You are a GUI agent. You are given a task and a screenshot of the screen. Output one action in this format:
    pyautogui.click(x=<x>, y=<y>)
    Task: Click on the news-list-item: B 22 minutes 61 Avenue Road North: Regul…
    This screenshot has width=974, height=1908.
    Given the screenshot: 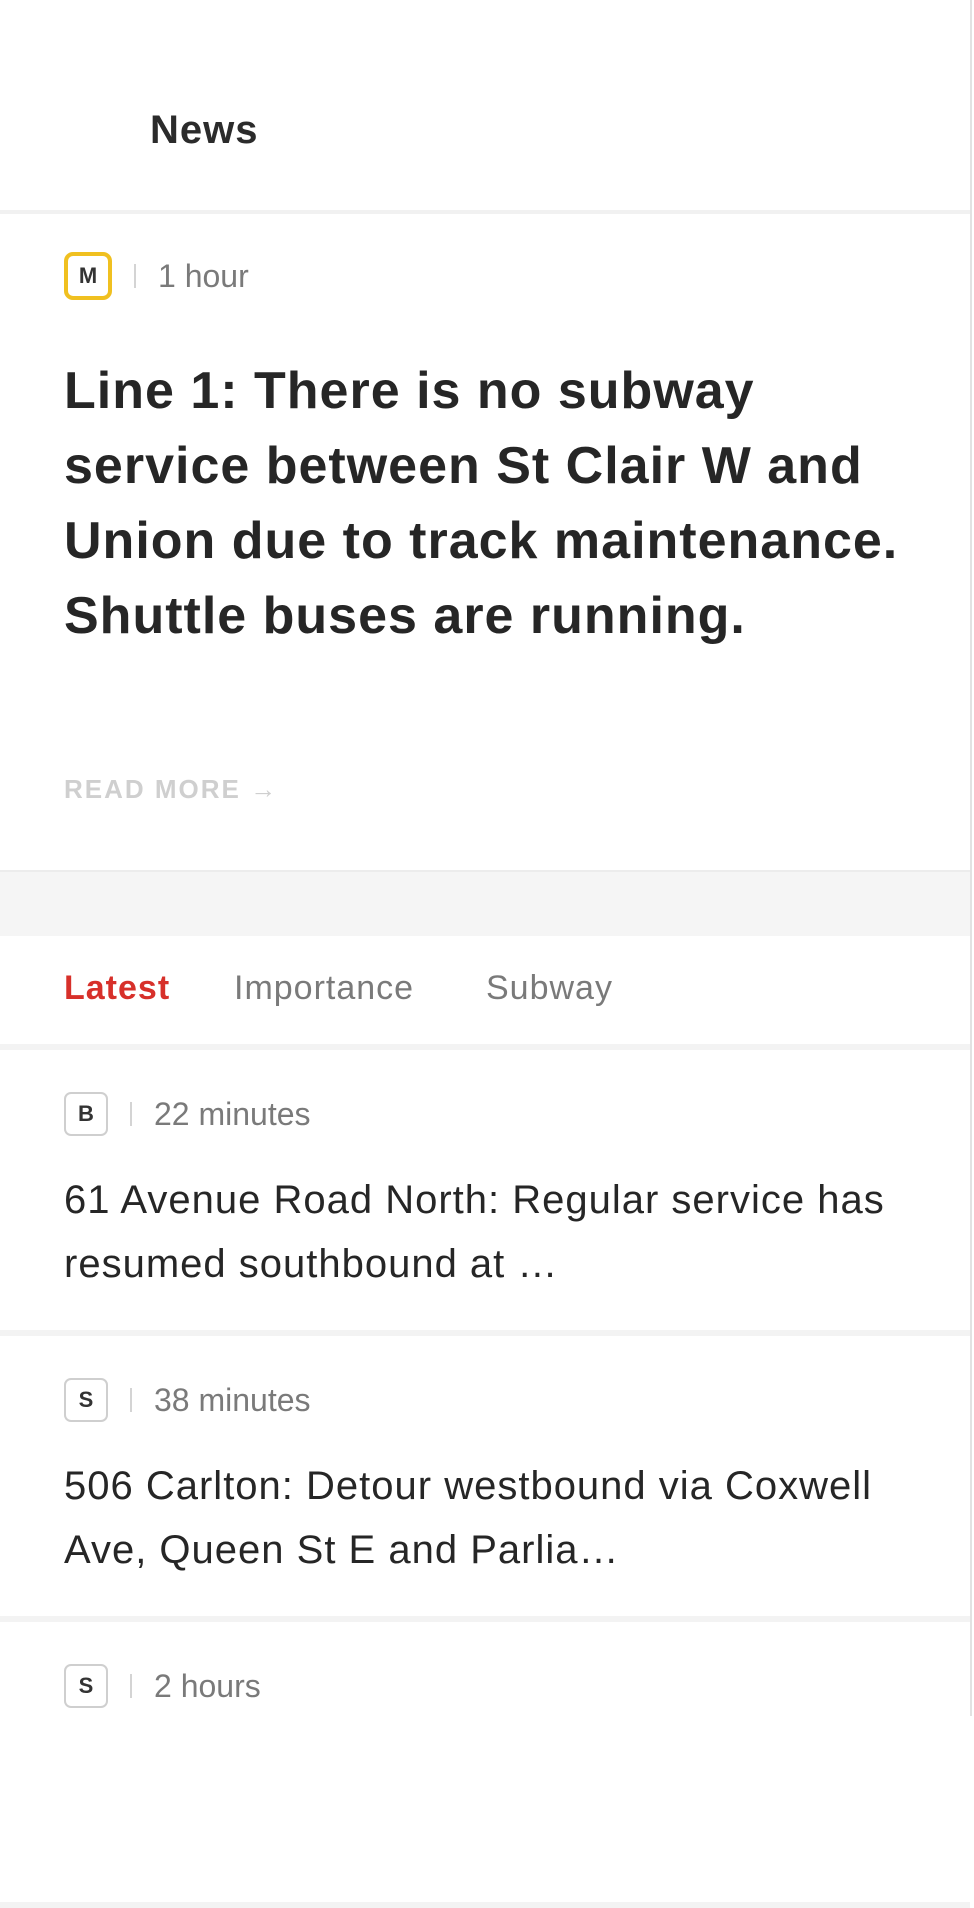 What is the action you would take?
    pyautogui.click(x=485, y=1193)
    